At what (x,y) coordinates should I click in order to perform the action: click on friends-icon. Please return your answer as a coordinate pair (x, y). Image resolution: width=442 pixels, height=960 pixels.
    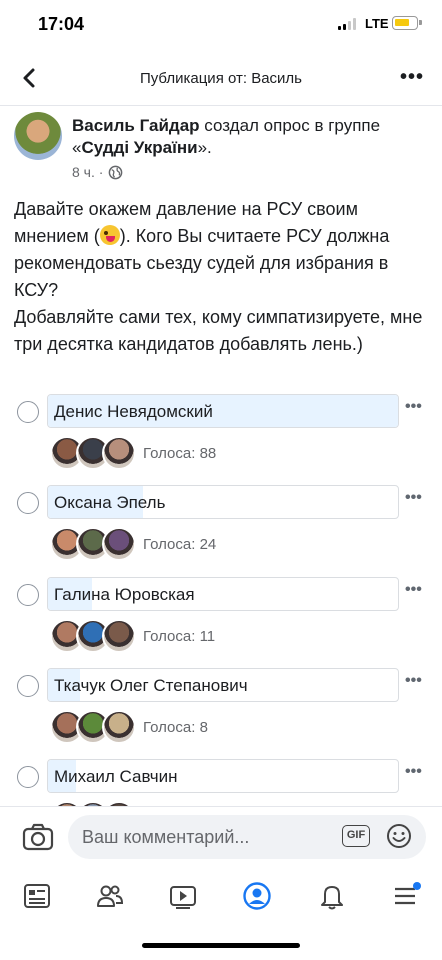
    Looking at the image, I should click on (110, 896).